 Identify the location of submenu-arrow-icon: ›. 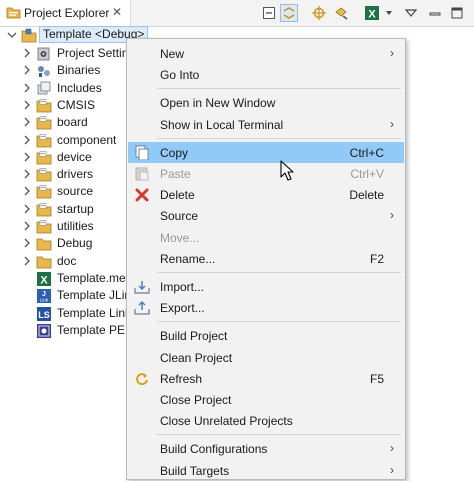
(392, 215).